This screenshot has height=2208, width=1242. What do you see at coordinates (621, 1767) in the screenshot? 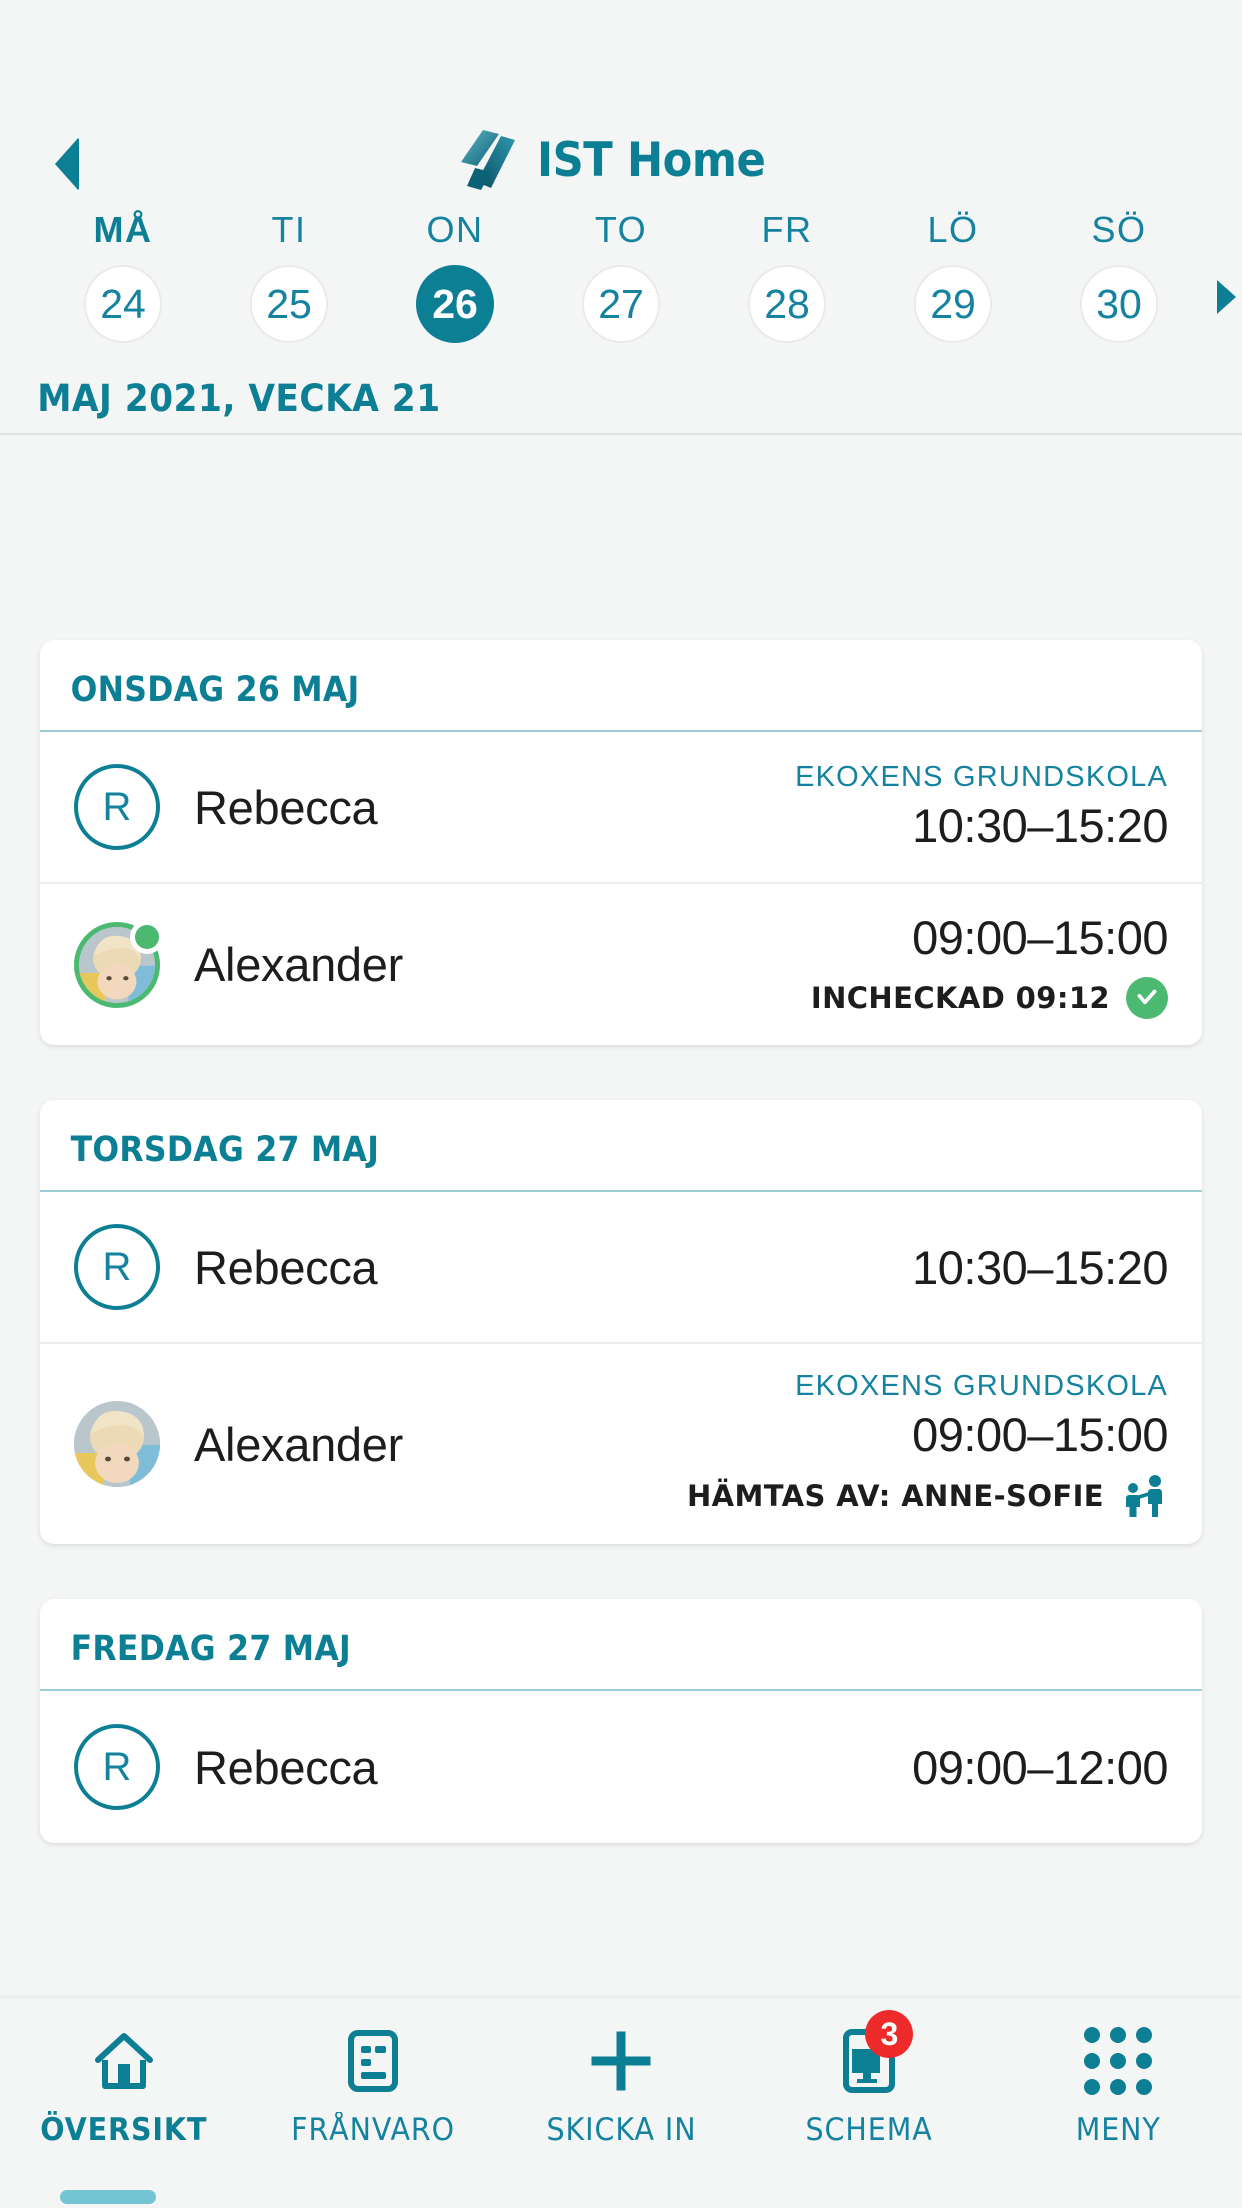
I see `student-row: R Rebecca 09:00–12:00` at bounding box center [621, 1767].